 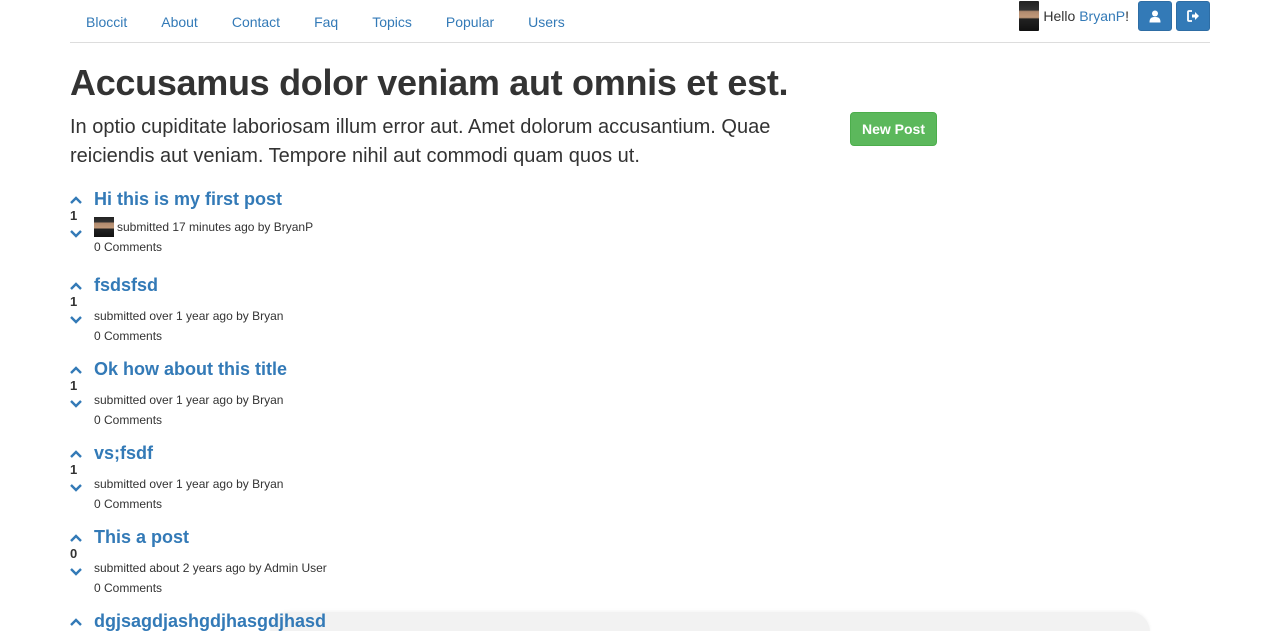 I want to click on nav-link-topics: Topics, so click(x=392, y=22).